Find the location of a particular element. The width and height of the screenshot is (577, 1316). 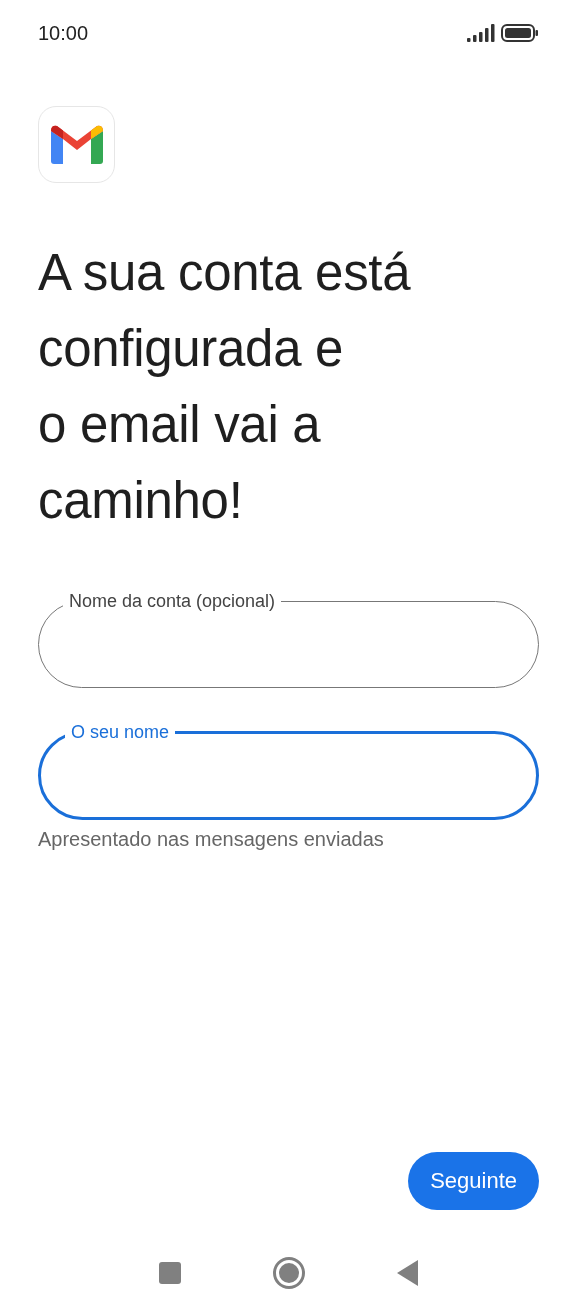

envelope-m-icon is located at coordinates (76, 144).